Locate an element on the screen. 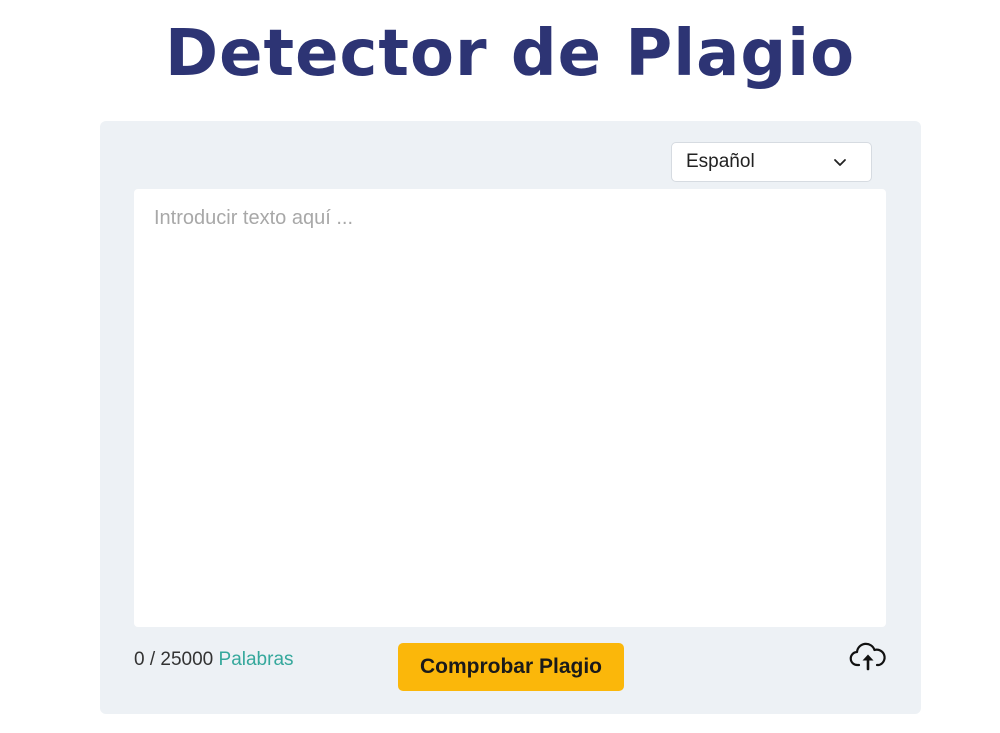 This screenshot has width=1000, height=733. page-title: Detector de Plagio is located at coordinates (510, 54).